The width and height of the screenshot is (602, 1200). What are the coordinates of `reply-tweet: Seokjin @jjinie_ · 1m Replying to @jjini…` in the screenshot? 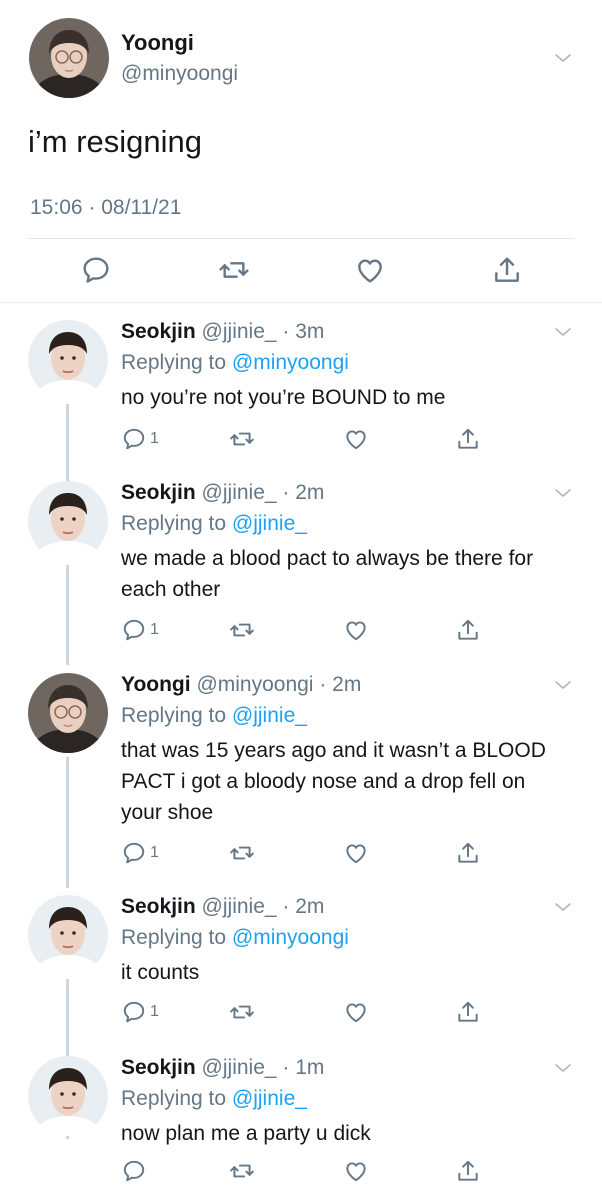 It's located at (301, 1126).